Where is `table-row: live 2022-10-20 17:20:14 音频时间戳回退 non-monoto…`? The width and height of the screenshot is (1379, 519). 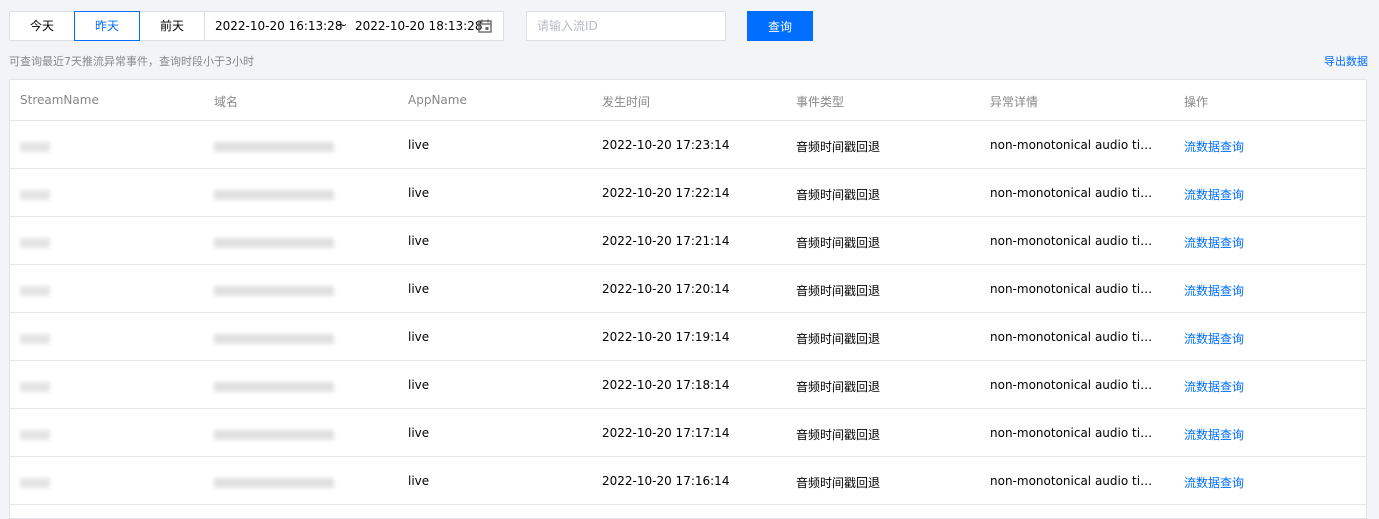 table-row: live 2022-10-20 17:20:14 音频时间戳回退 non-monoto… is located at coordinates (688, 289).